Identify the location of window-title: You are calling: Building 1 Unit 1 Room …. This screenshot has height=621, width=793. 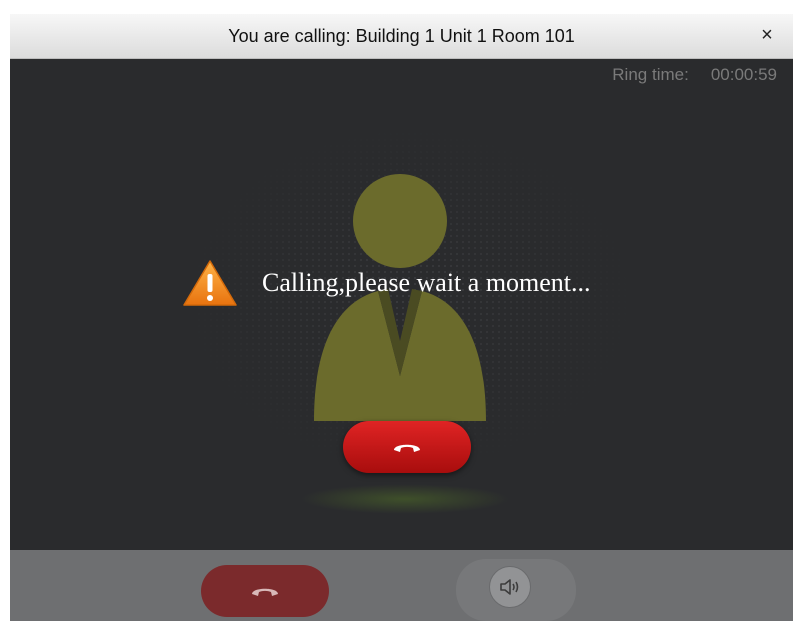
(401, 36).